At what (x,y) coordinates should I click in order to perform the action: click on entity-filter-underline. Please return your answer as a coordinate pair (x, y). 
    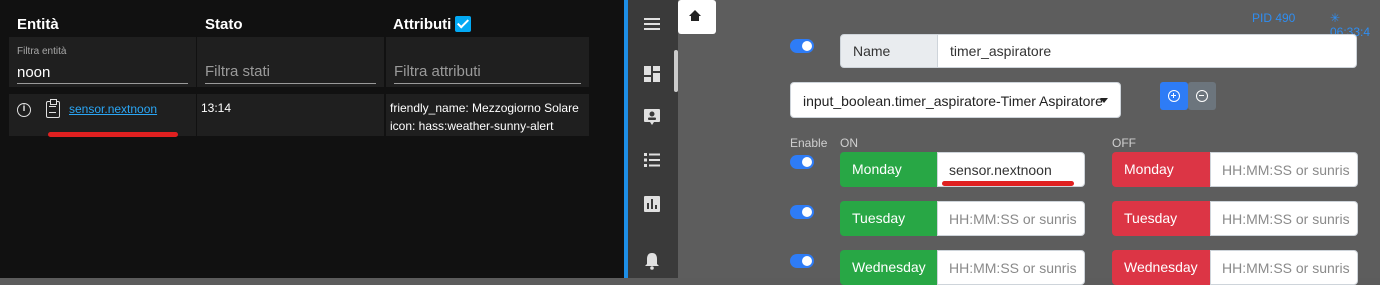
    Looking at the image, I should click on (102, 83).